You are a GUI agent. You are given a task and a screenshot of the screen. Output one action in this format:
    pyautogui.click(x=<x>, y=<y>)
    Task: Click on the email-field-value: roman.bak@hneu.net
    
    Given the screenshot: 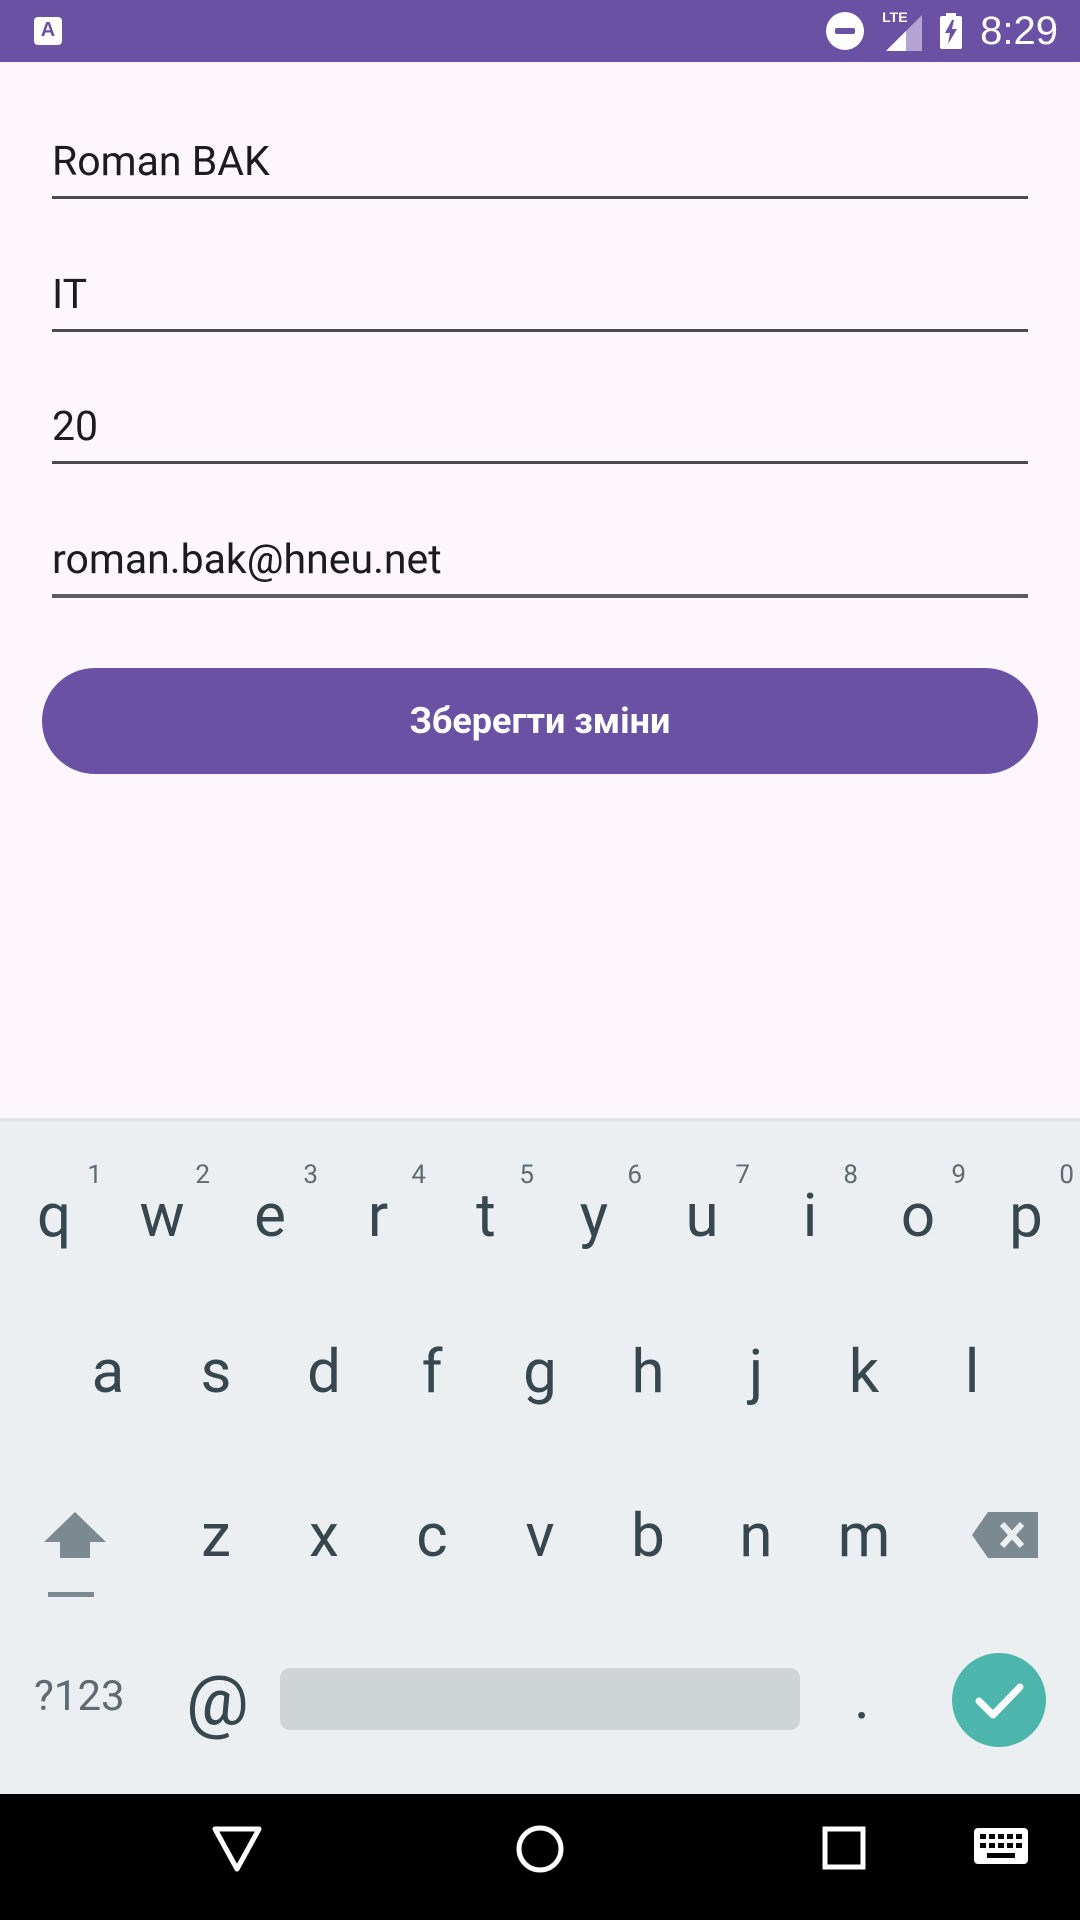 What is the action you would take?
    pyautogui.click(x=247, y=560)
    